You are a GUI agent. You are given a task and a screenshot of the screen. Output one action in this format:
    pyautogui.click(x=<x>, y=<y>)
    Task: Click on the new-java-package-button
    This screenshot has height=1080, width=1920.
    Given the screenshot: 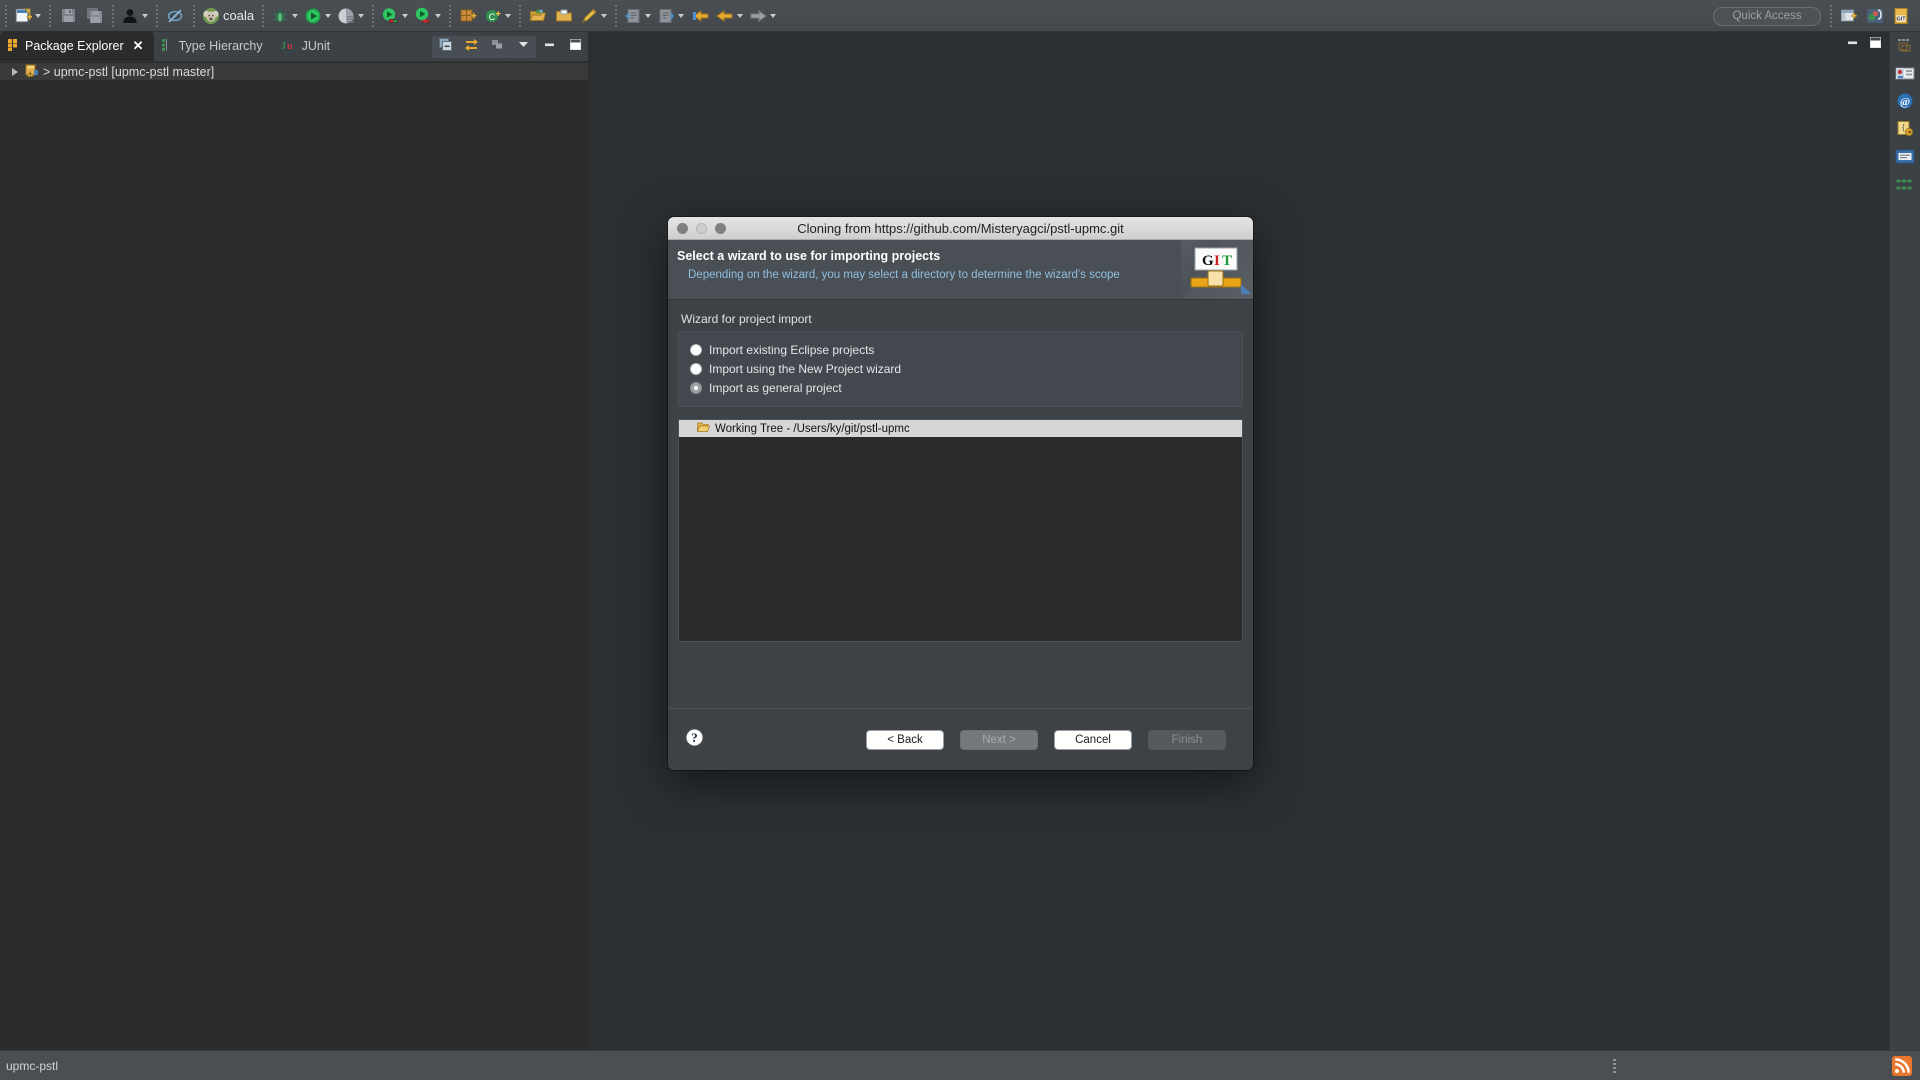 What is the action you would take?
    pyautogui.click(x=468, y=16)
    